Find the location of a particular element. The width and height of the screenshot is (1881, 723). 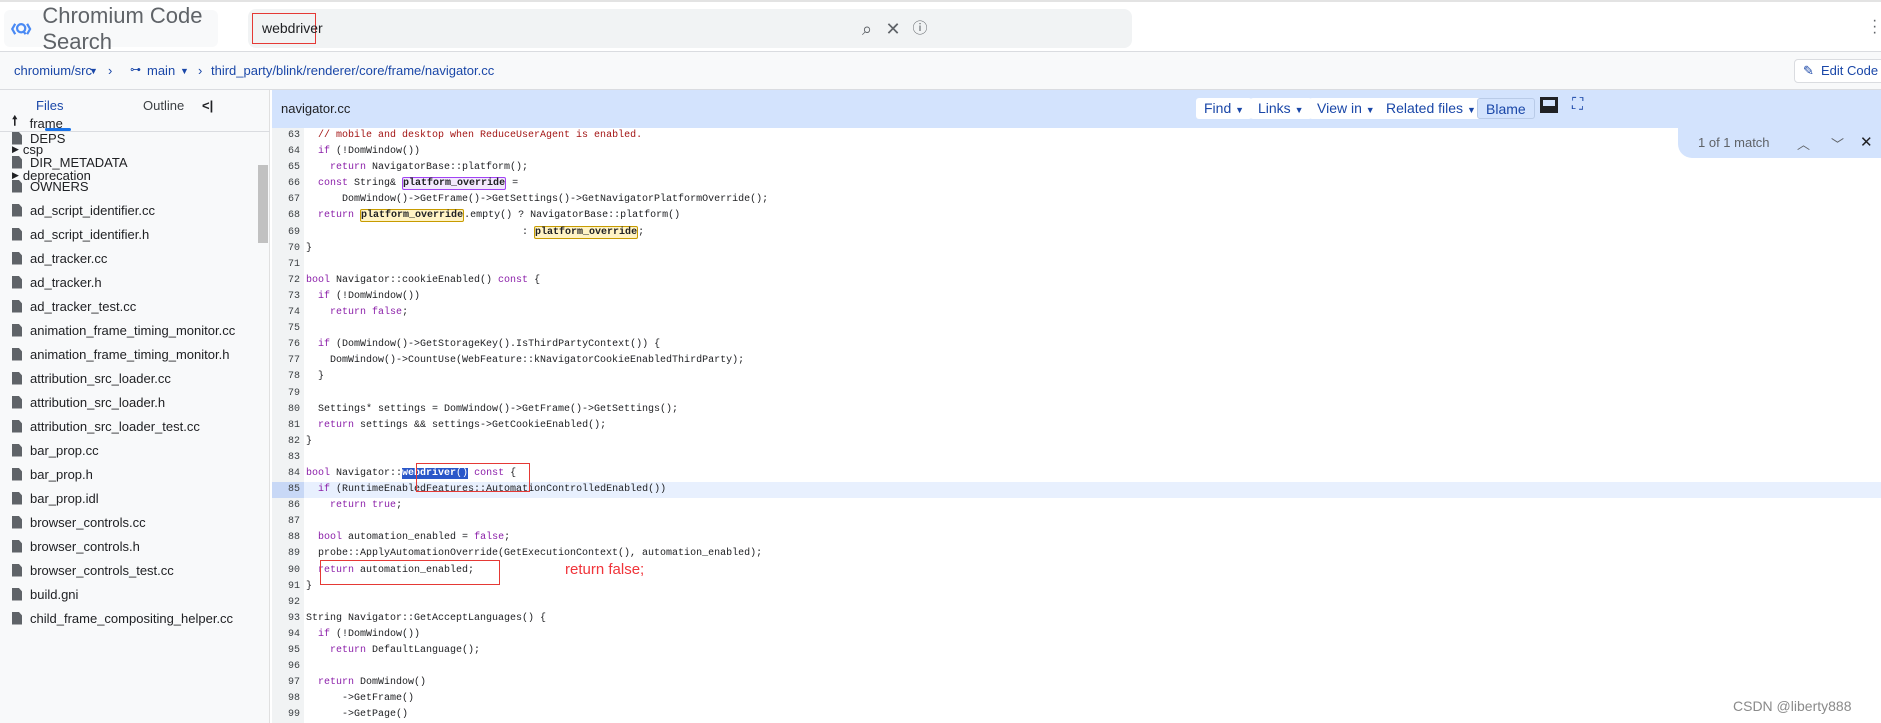

fullscreen-icon: ⛶ is located at coordinates (1577, 105).